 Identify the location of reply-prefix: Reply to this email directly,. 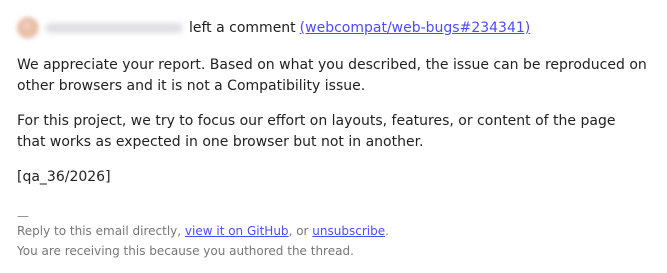
(101, 231).